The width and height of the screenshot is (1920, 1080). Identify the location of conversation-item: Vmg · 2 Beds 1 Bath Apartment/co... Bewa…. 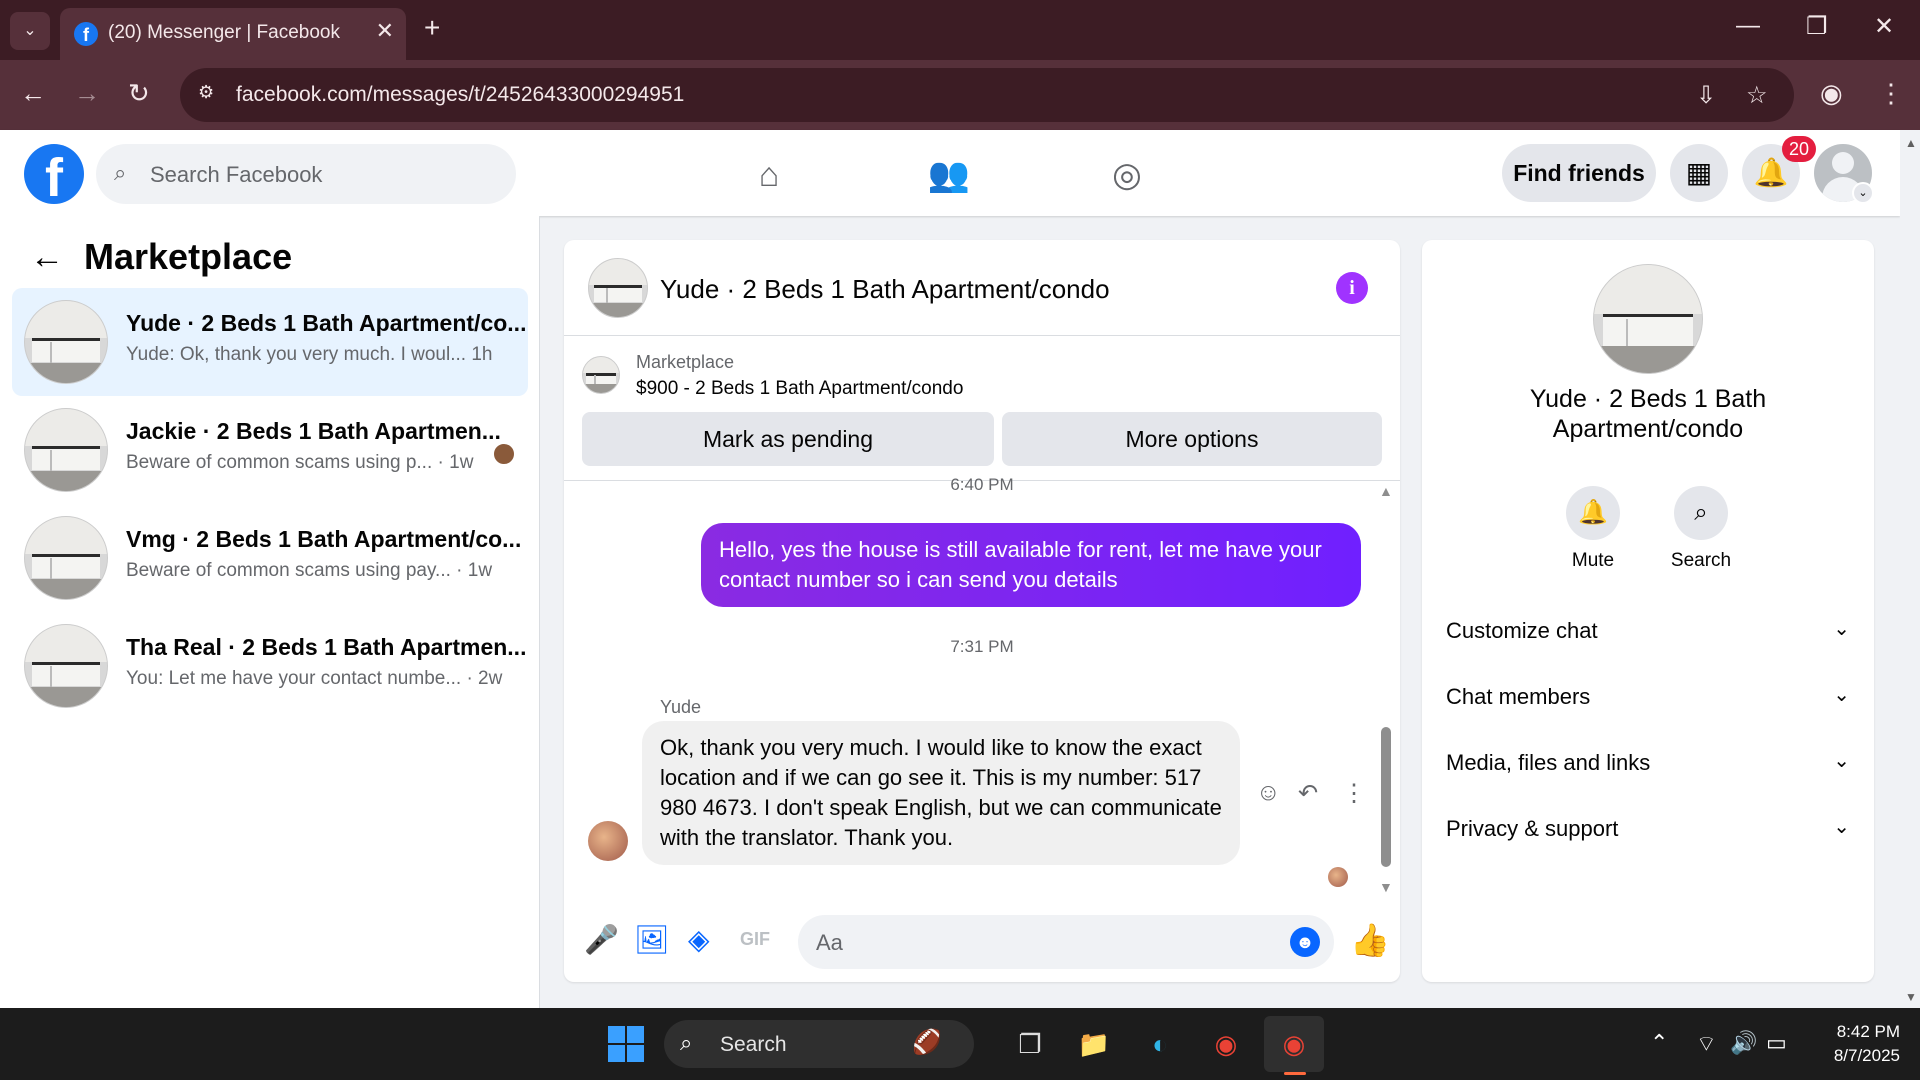
(270, 558).